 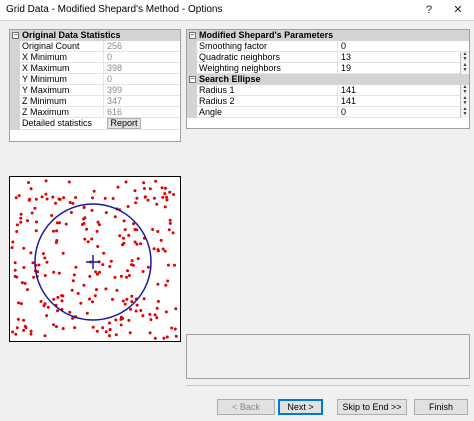 I want to click on stat-row-y-maximum: Y Maximum 399, so click(x=95, y=90).